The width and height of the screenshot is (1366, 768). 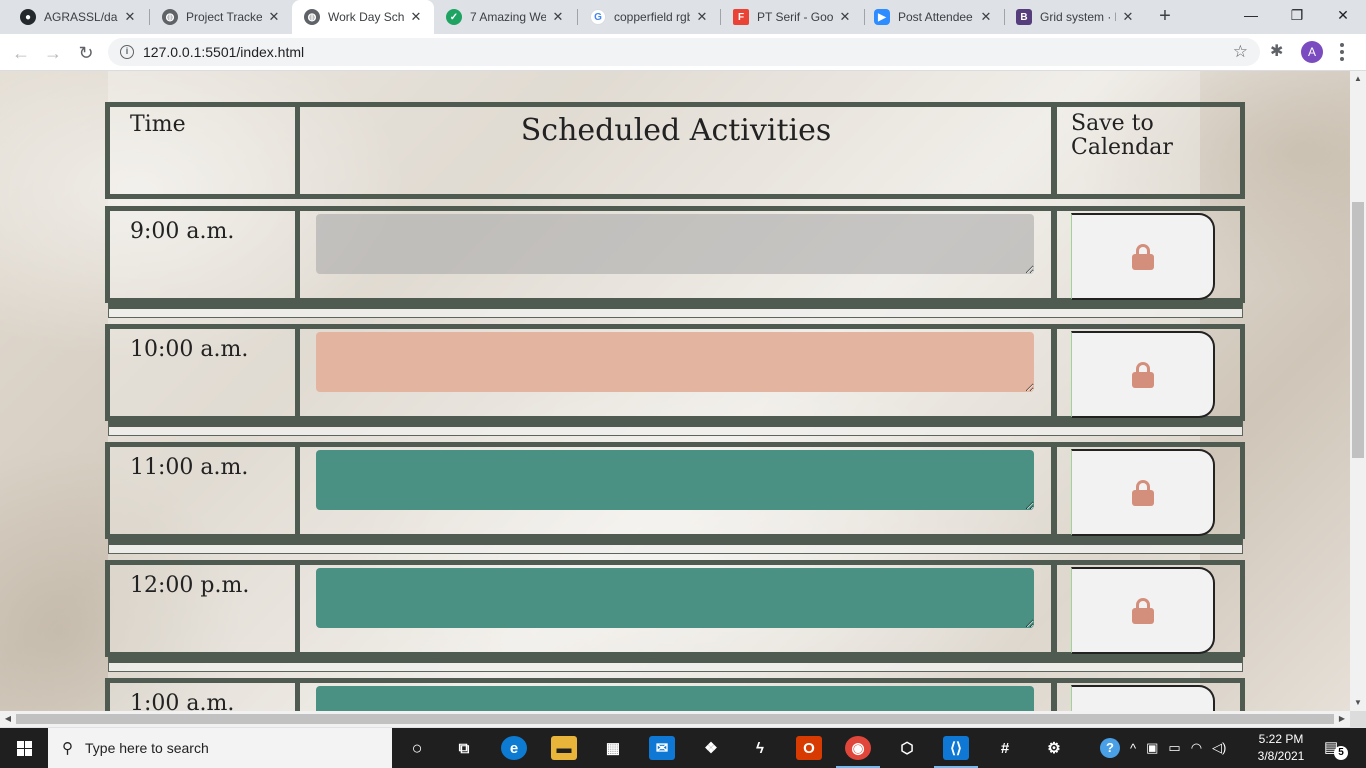 What do you see at coordinates (8, 719) in the screenshot?
I see `scroll-left-icon: ◀` at bounding box center [8, 719].